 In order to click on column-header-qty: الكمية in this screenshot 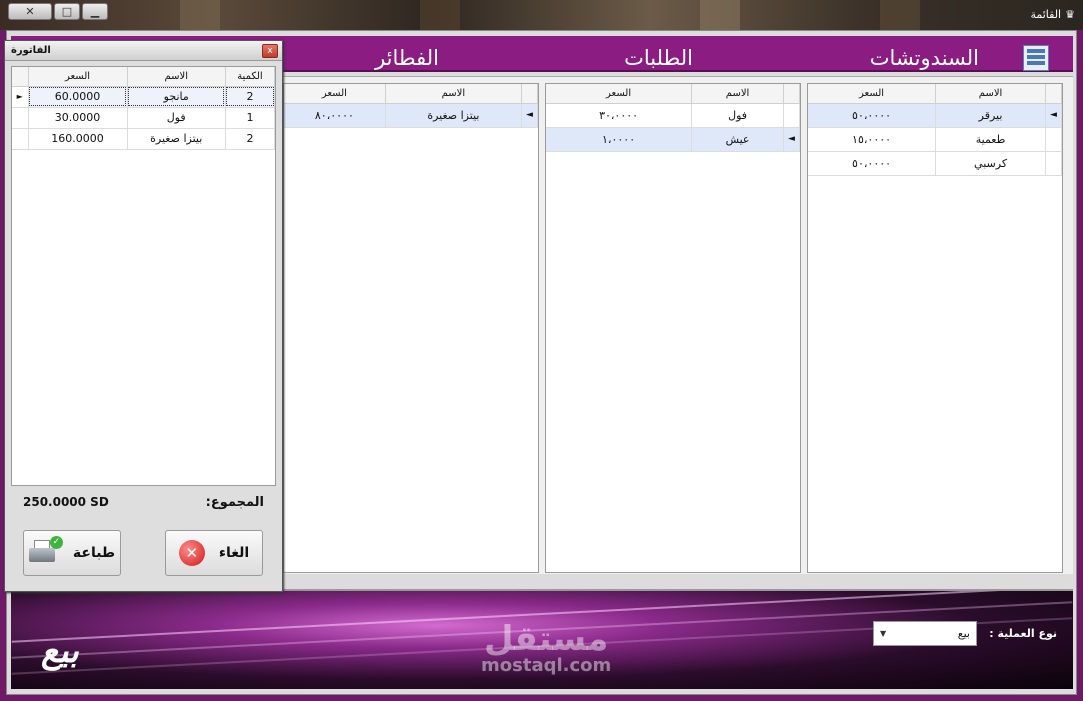, I will do `click(250, 77)`.